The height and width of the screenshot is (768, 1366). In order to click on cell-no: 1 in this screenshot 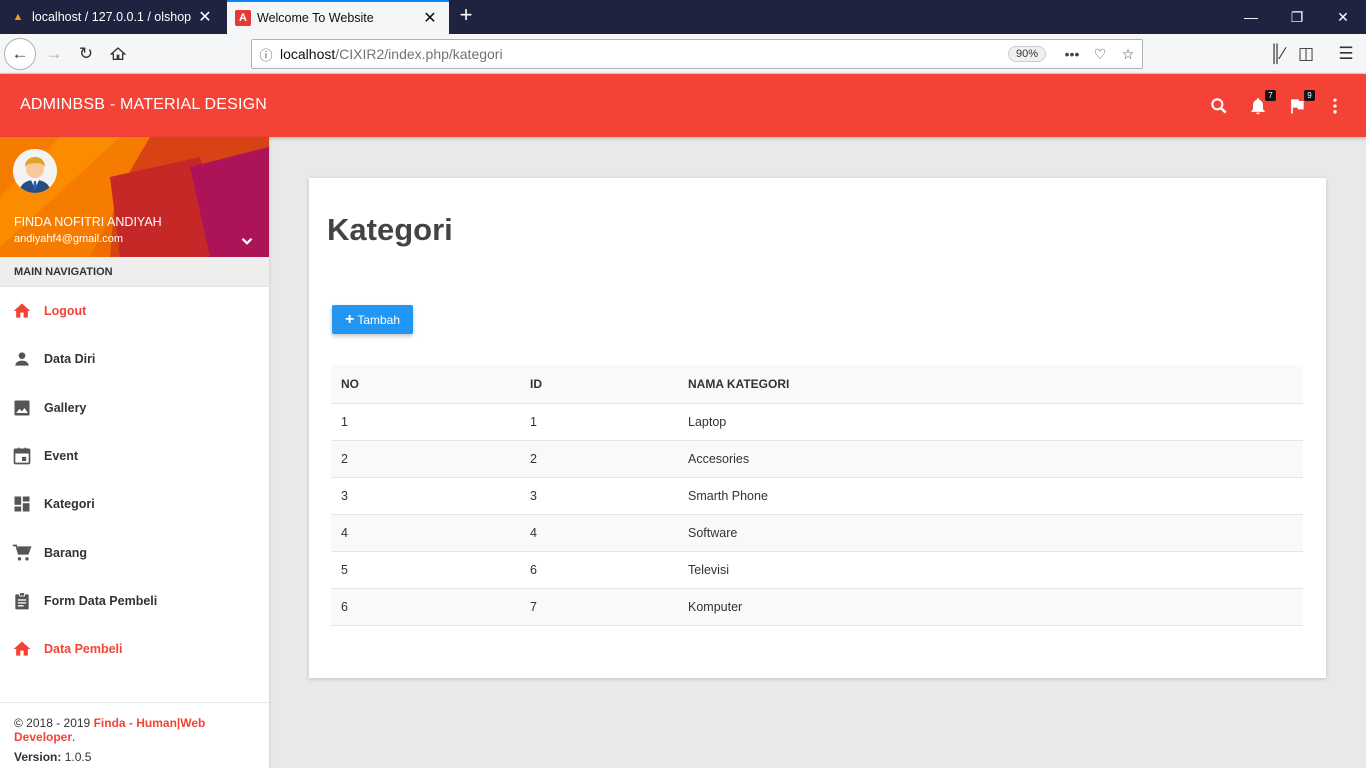, I will do `click(425, 422)`.